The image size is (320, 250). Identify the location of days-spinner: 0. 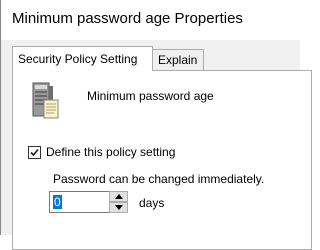
(90, 202).